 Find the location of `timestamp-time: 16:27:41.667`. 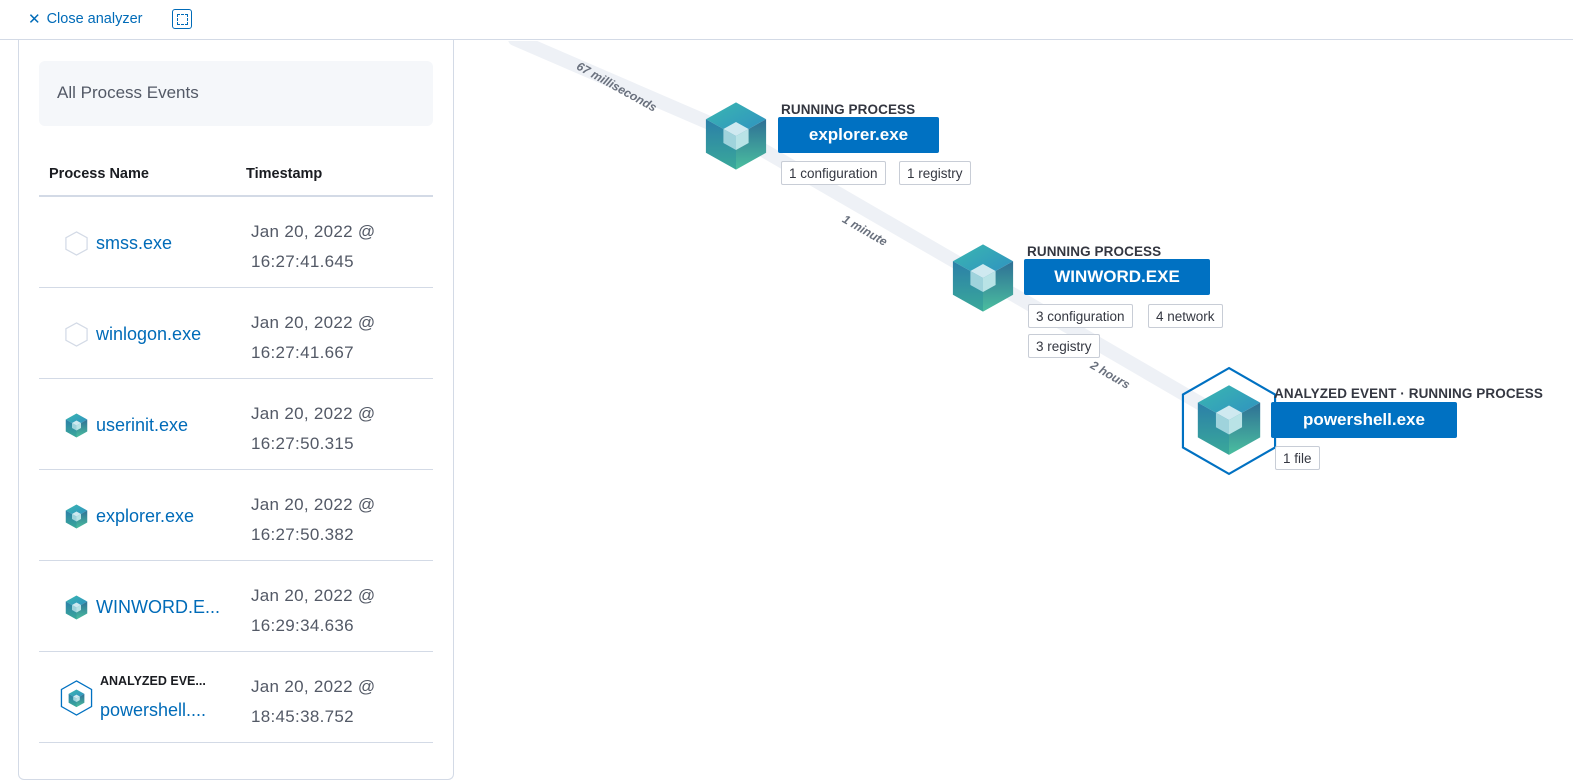

timestamp-time: 16:27:41.667 is located at coordinates (302, 352).